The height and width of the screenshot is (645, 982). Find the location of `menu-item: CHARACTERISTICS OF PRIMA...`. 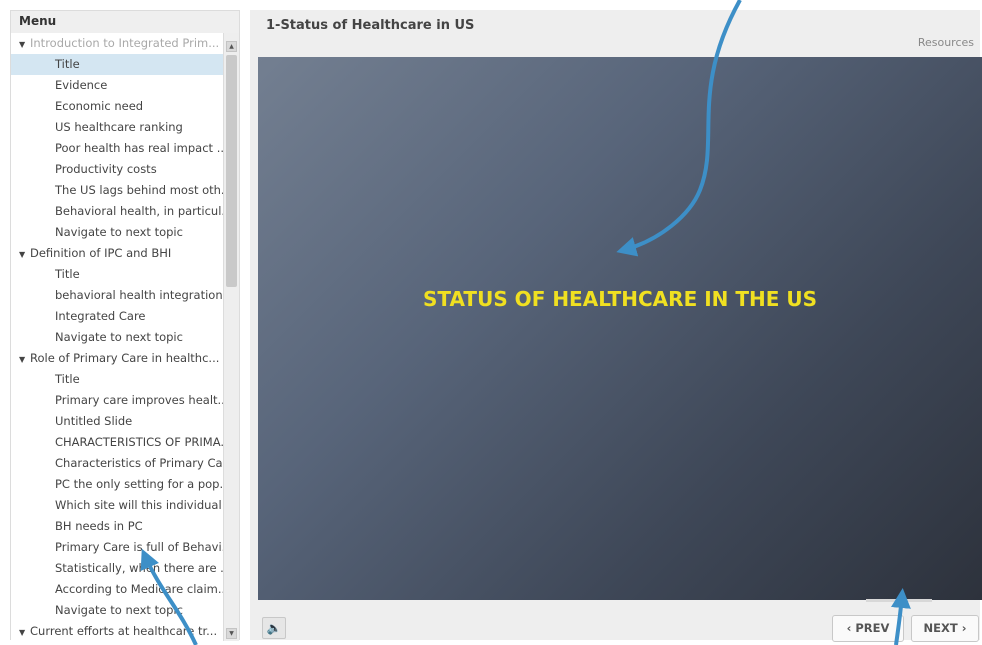

menu-item: CHARACTERISTICS OF PRIMA... is located at coordinates (117, 442).